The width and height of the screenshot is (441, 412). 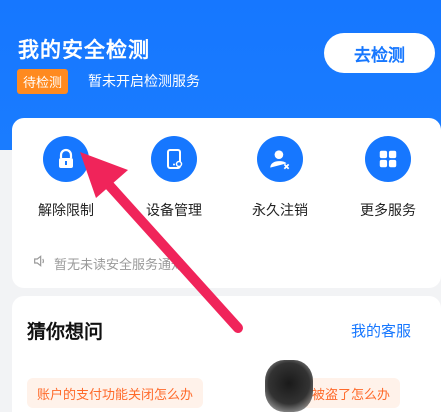 I want to click on service-device-manage: 设备管理, so click(x=174, y=178).